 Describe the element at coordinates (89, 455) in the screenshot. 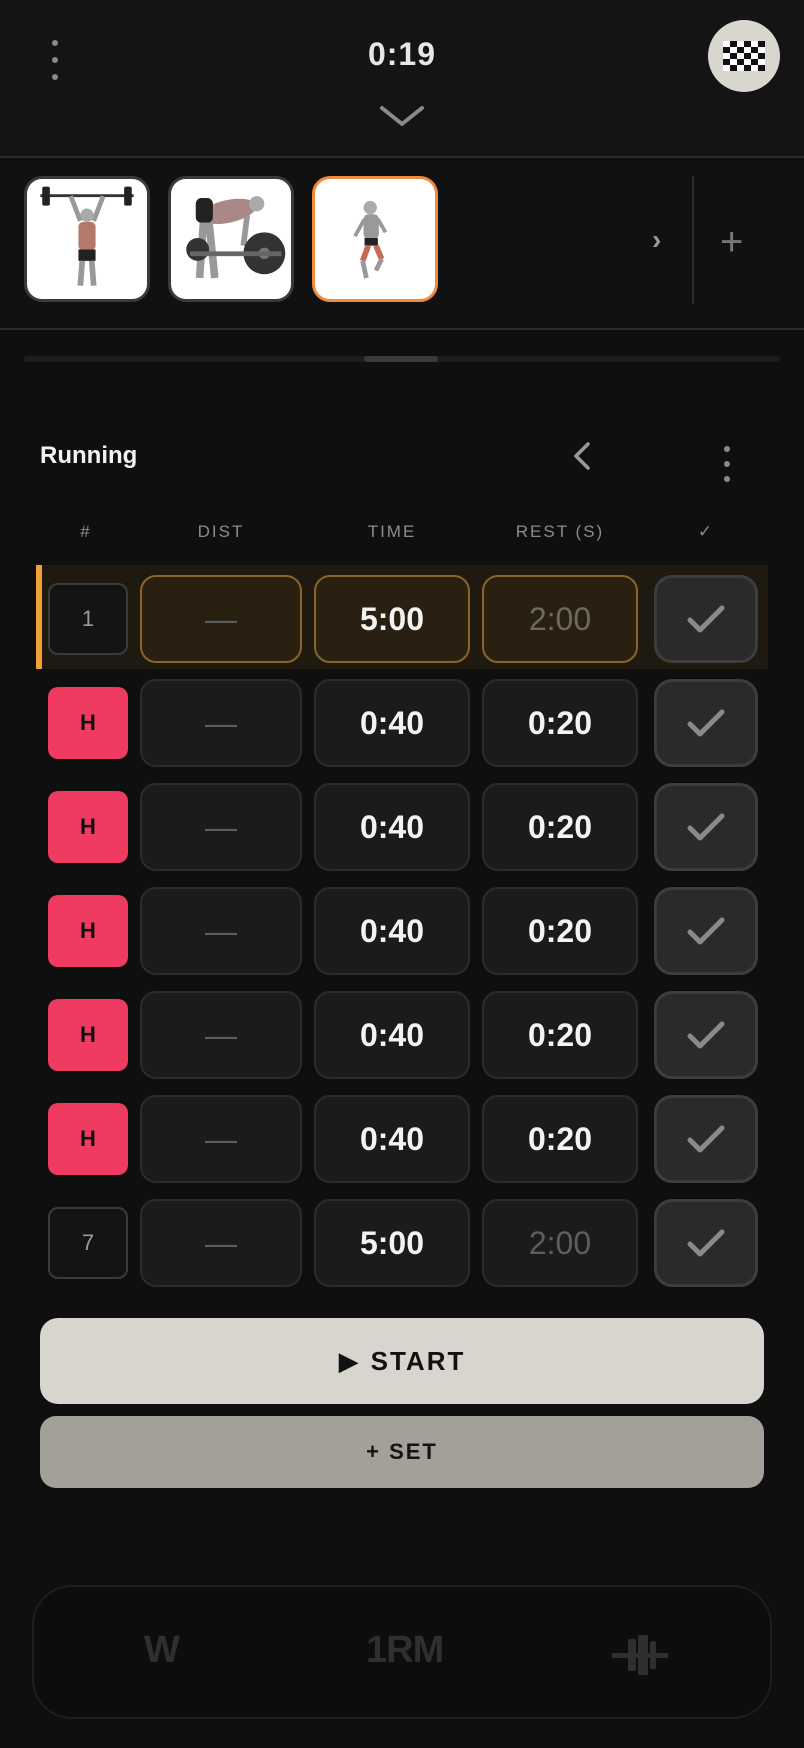

I see `exercise-title: Running` at that location.